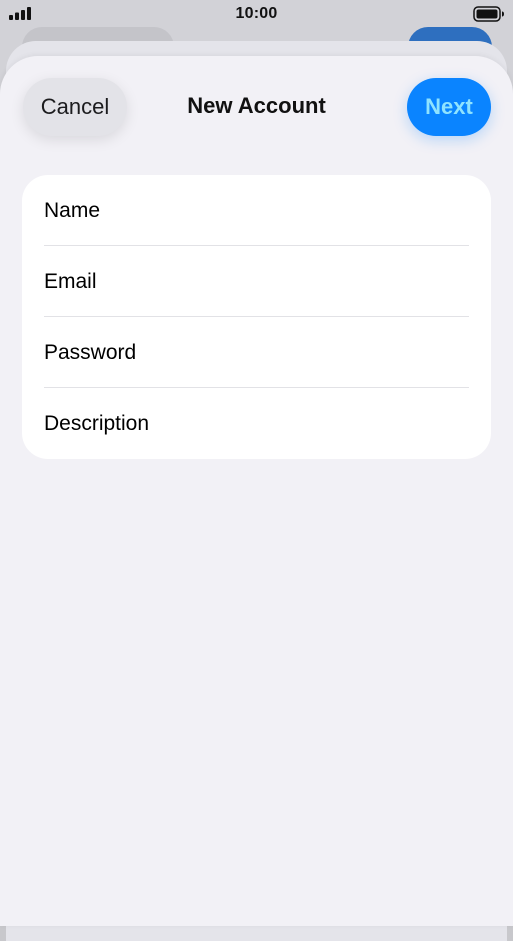 This screenshot has width=513, height=941. I want to click on name-row, so click(256, 210).